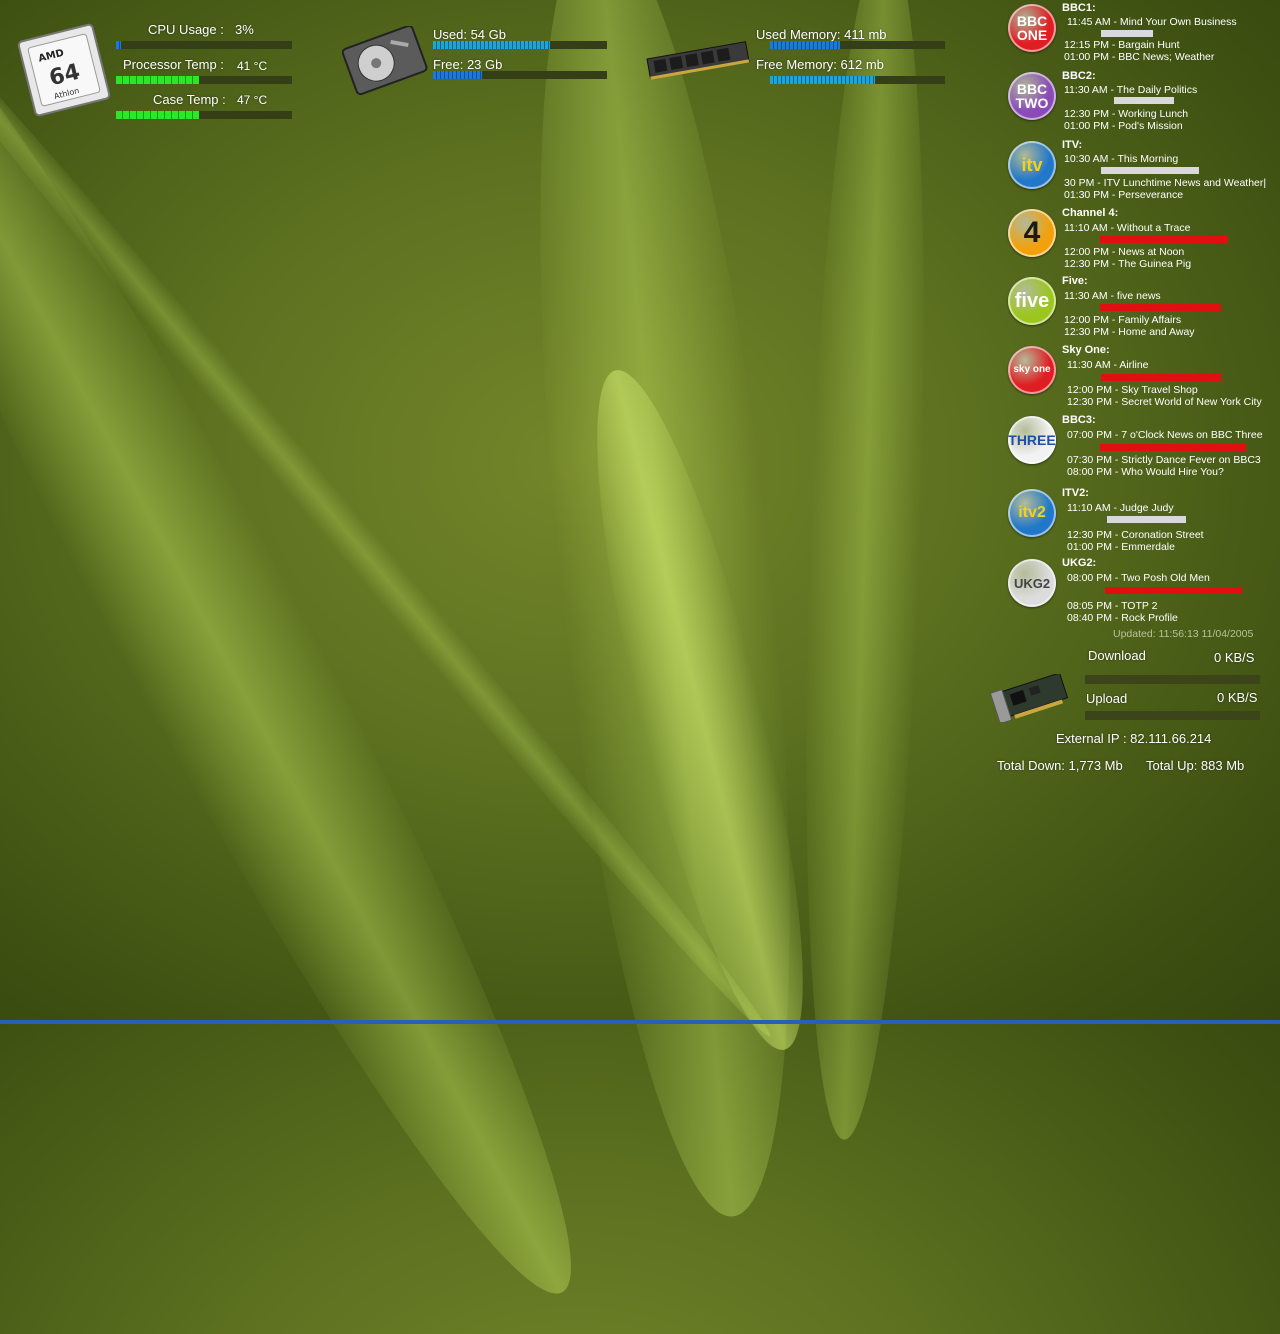  What do you see at coordinates (640, 1022) in the screenshot?
I see `taskbar` at bounding box center [640, 1022].